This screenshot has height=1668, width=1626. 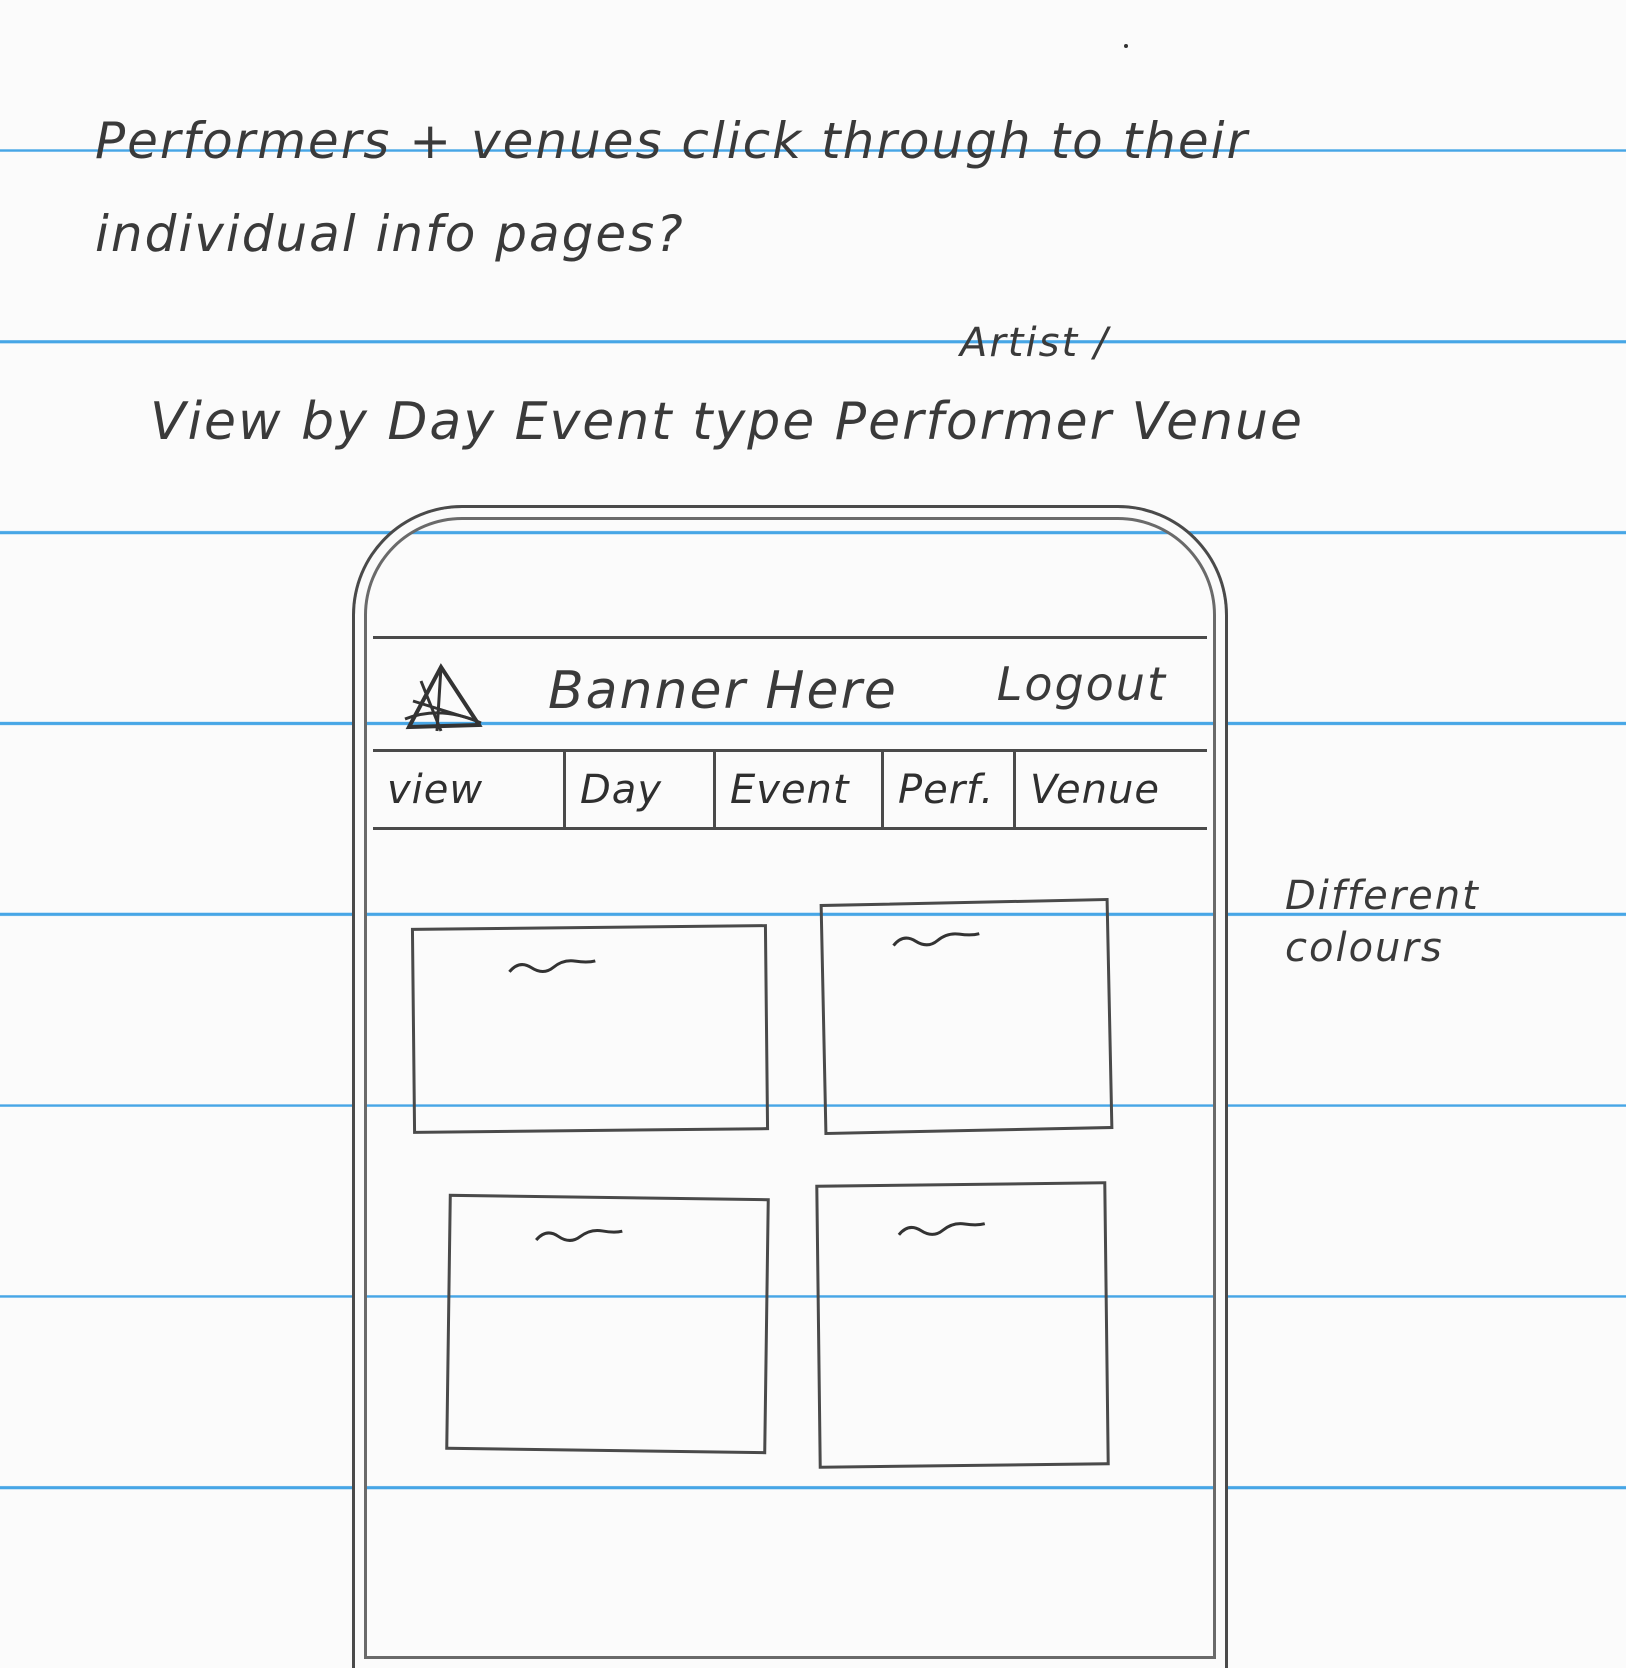 What do you see at coordinates (1108, 788) in the screenshot?
I see `nav-venue: Venue` at bounding box center [1108, 788].